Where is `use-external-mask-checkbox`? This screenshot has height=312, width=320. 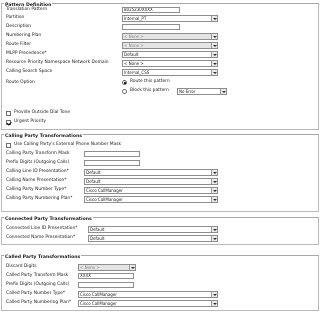 use-external-mask-checkbox is located at coordinates (8, 145).